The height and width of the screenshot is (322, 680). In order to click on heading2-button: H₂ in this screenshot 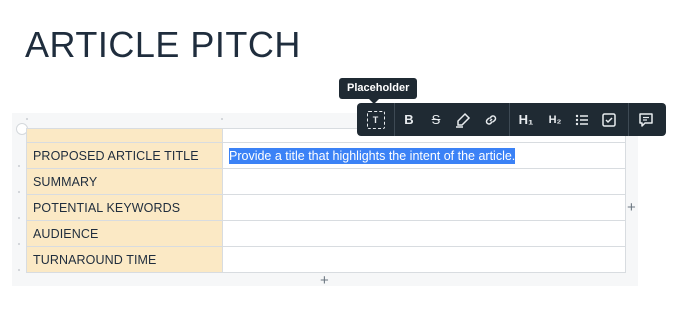, I will do `click(555, 119)`.